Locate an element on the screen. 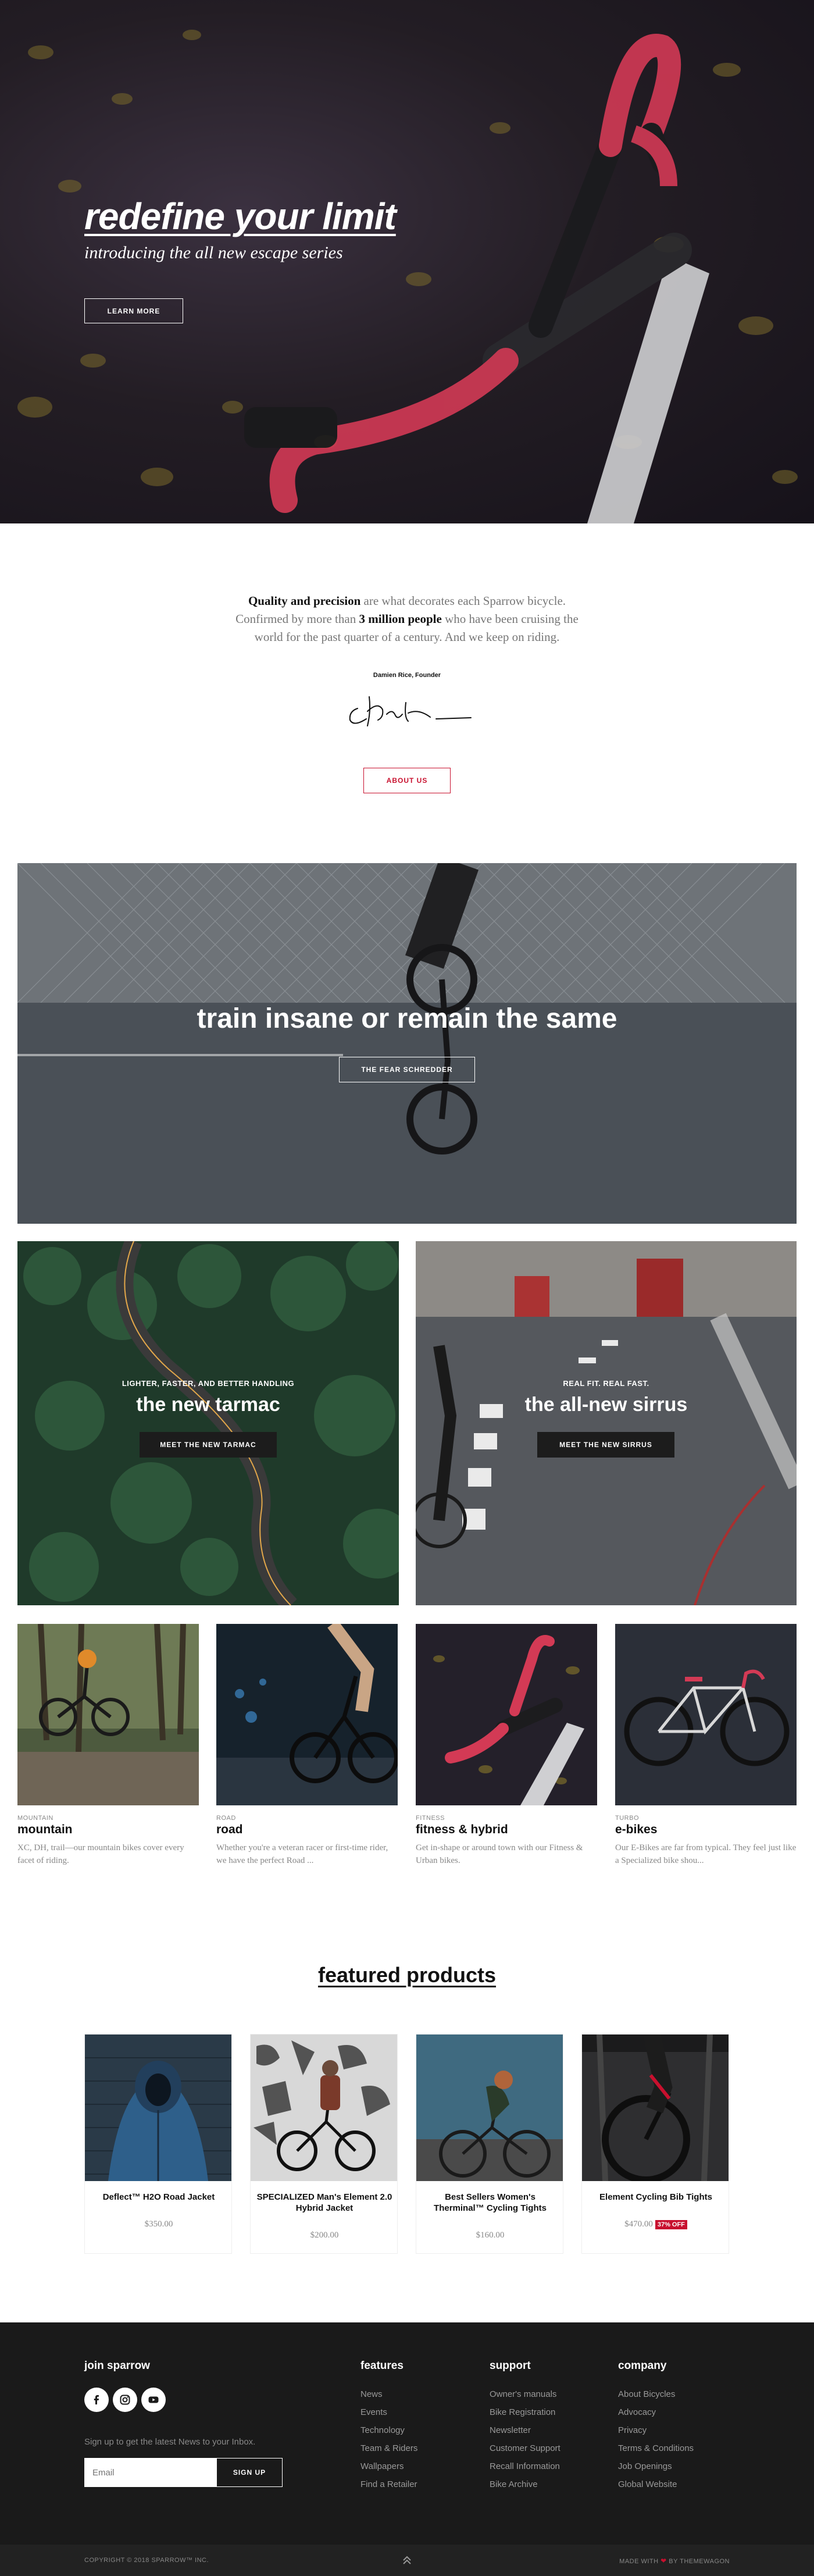 The height and width of the screenshot is (2576, 814). footer-link: Bike Registration is located at coordinates (525, 2412).